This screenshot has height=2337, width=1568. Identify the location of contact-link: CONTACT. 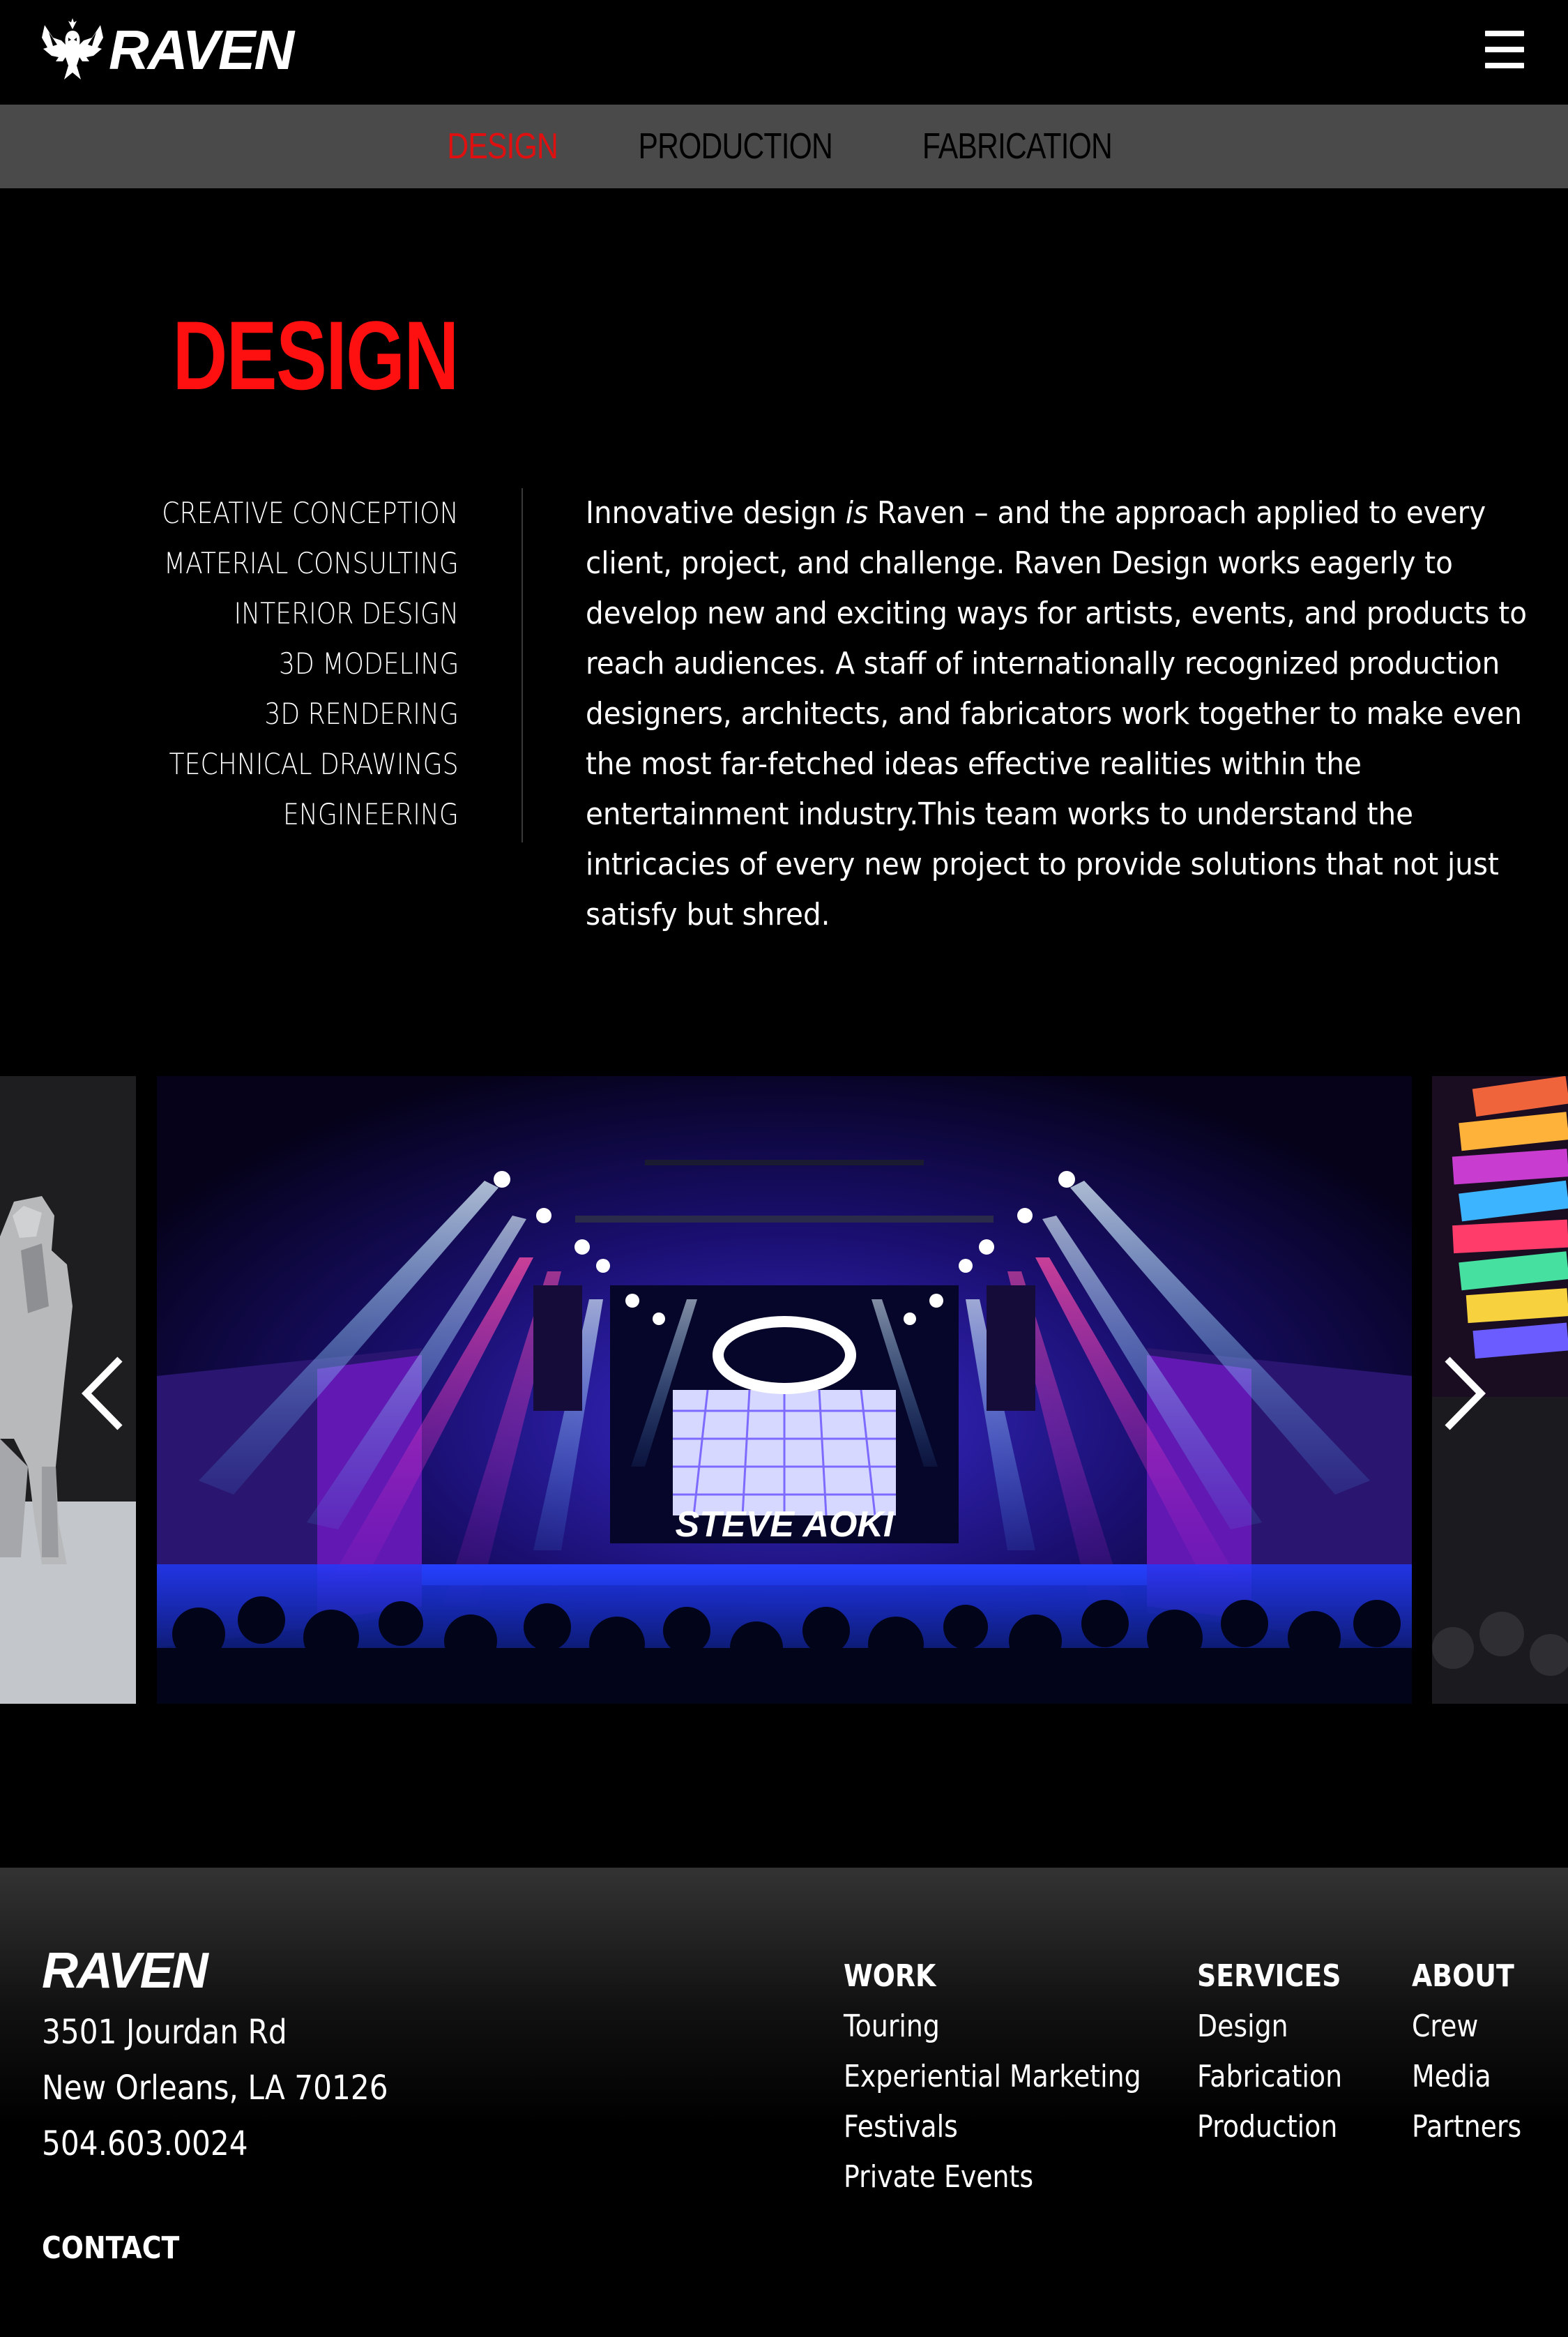
(111, 2248).